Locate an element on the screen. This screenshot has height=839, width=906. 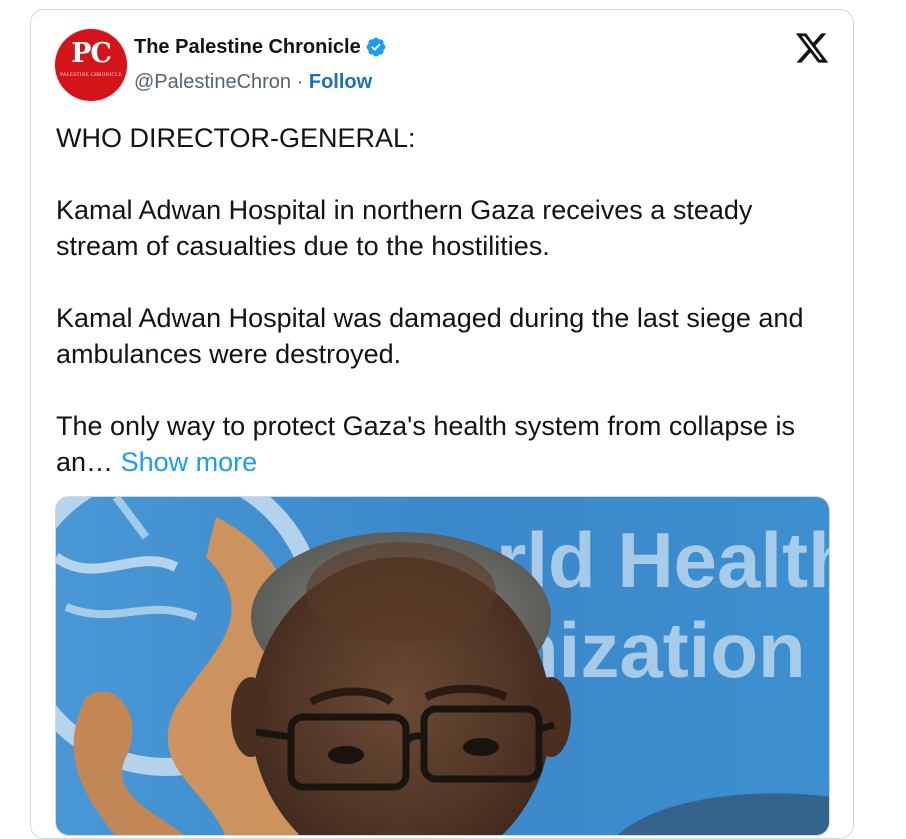
author-name-row: The Palestine Chronicle is located at coordinates (260, 47).